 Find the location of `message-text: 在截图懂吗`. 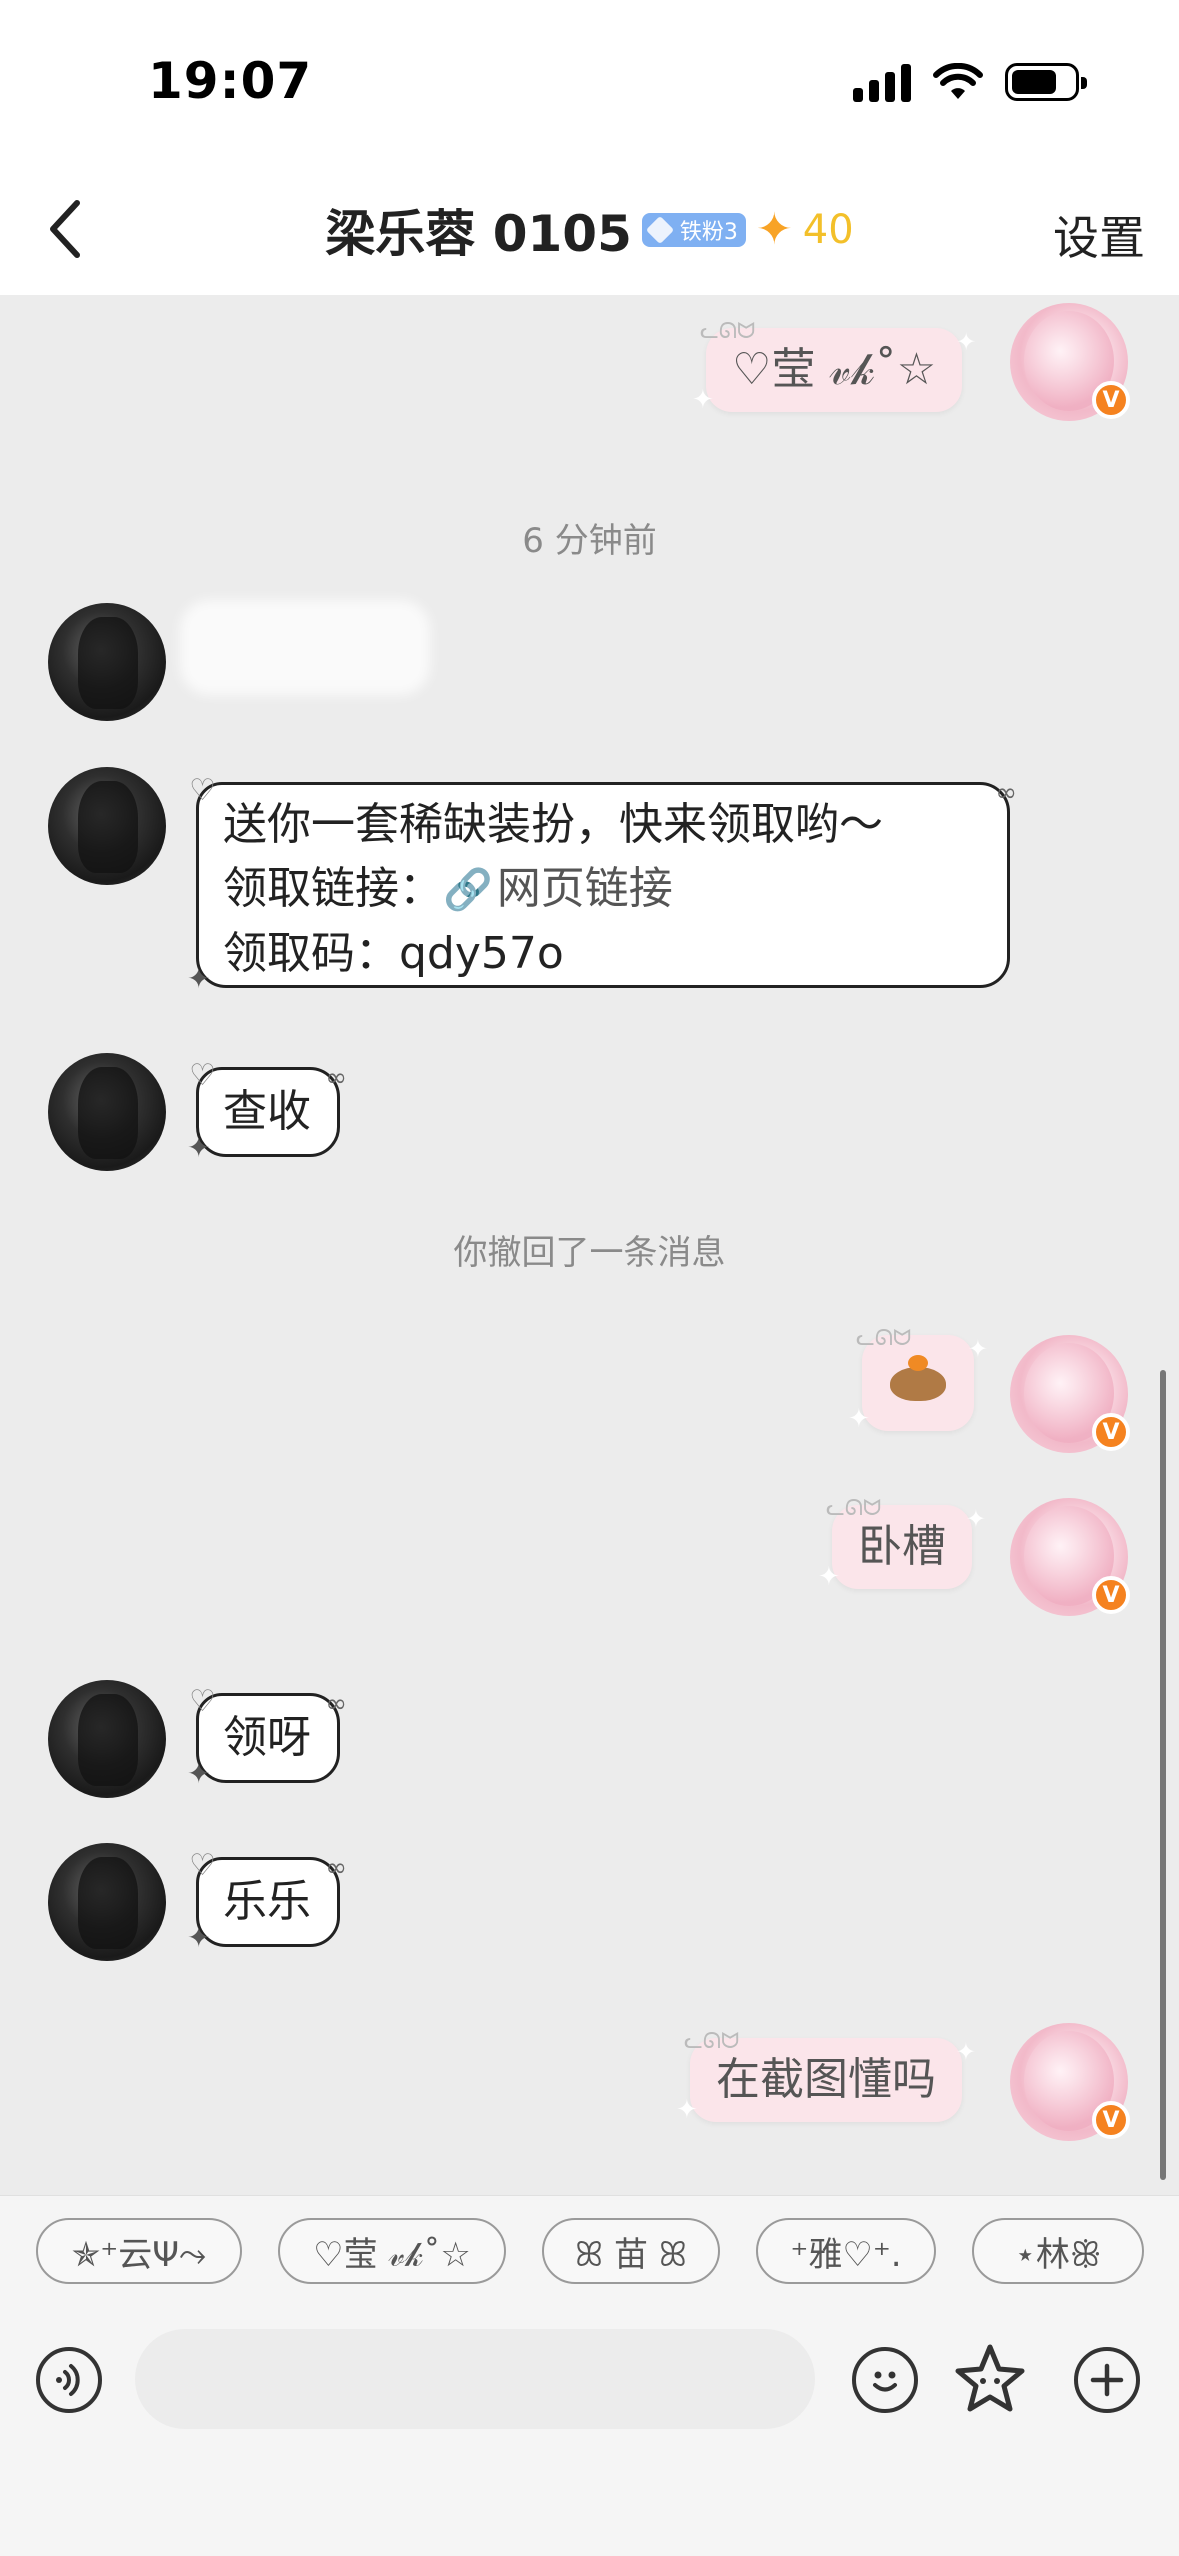

message-text: 在截图懂吗 is located at coordinates (826, 2079).